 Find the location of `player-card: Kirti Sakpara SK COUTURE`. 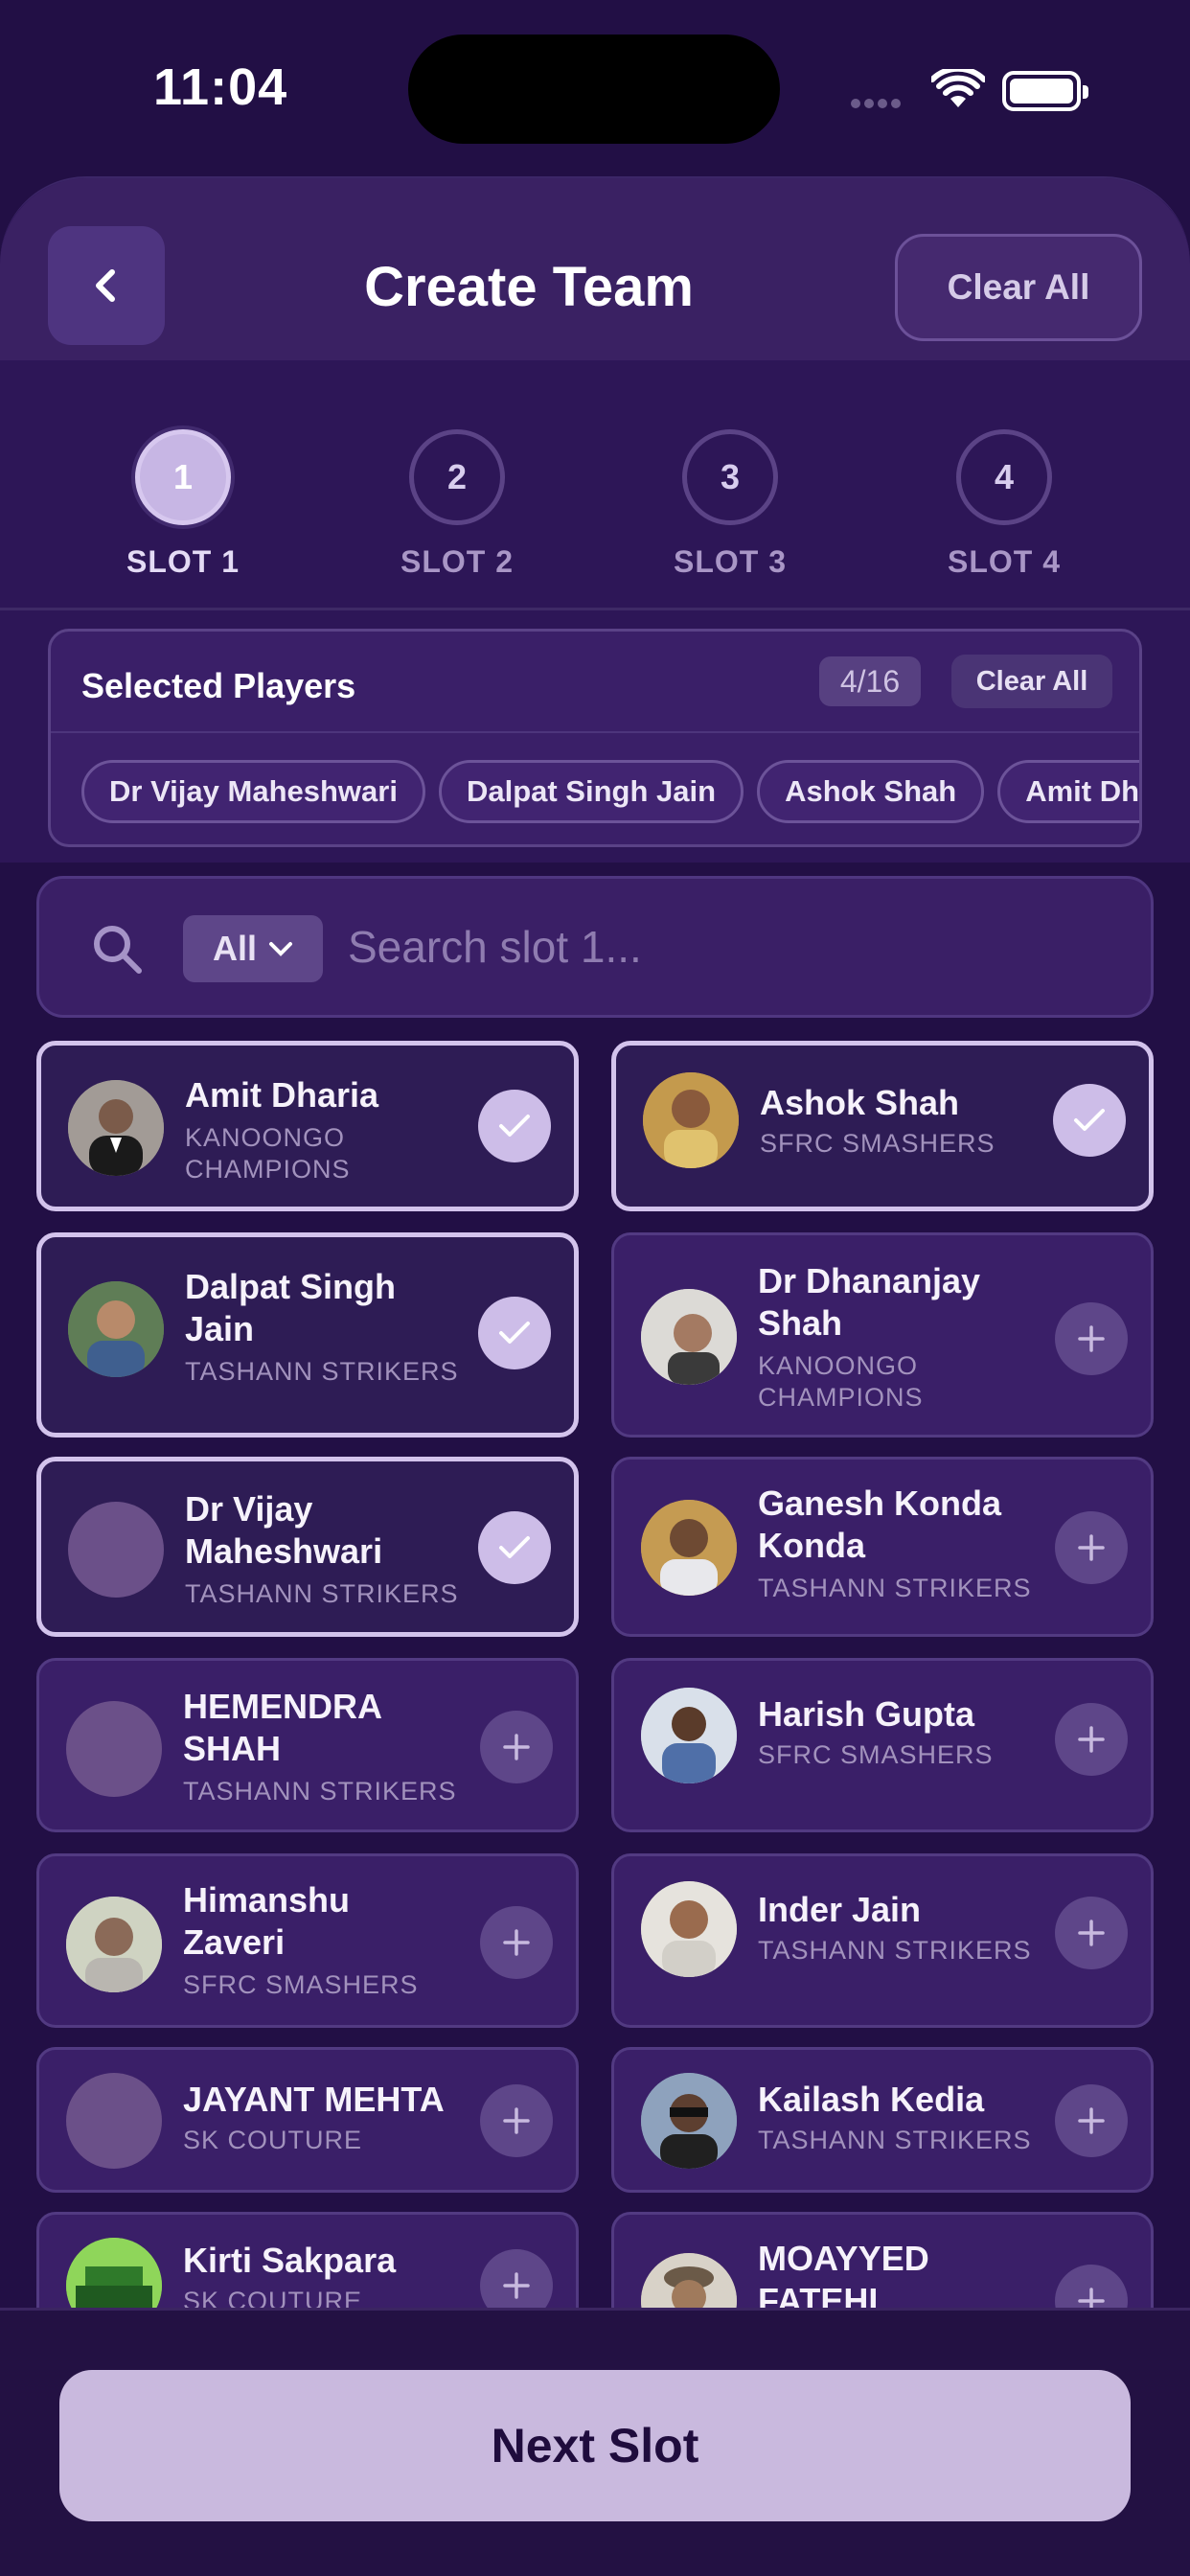

player-card: Kirti Sakpara SK COUTURE is located at coordinates (308, 2260).